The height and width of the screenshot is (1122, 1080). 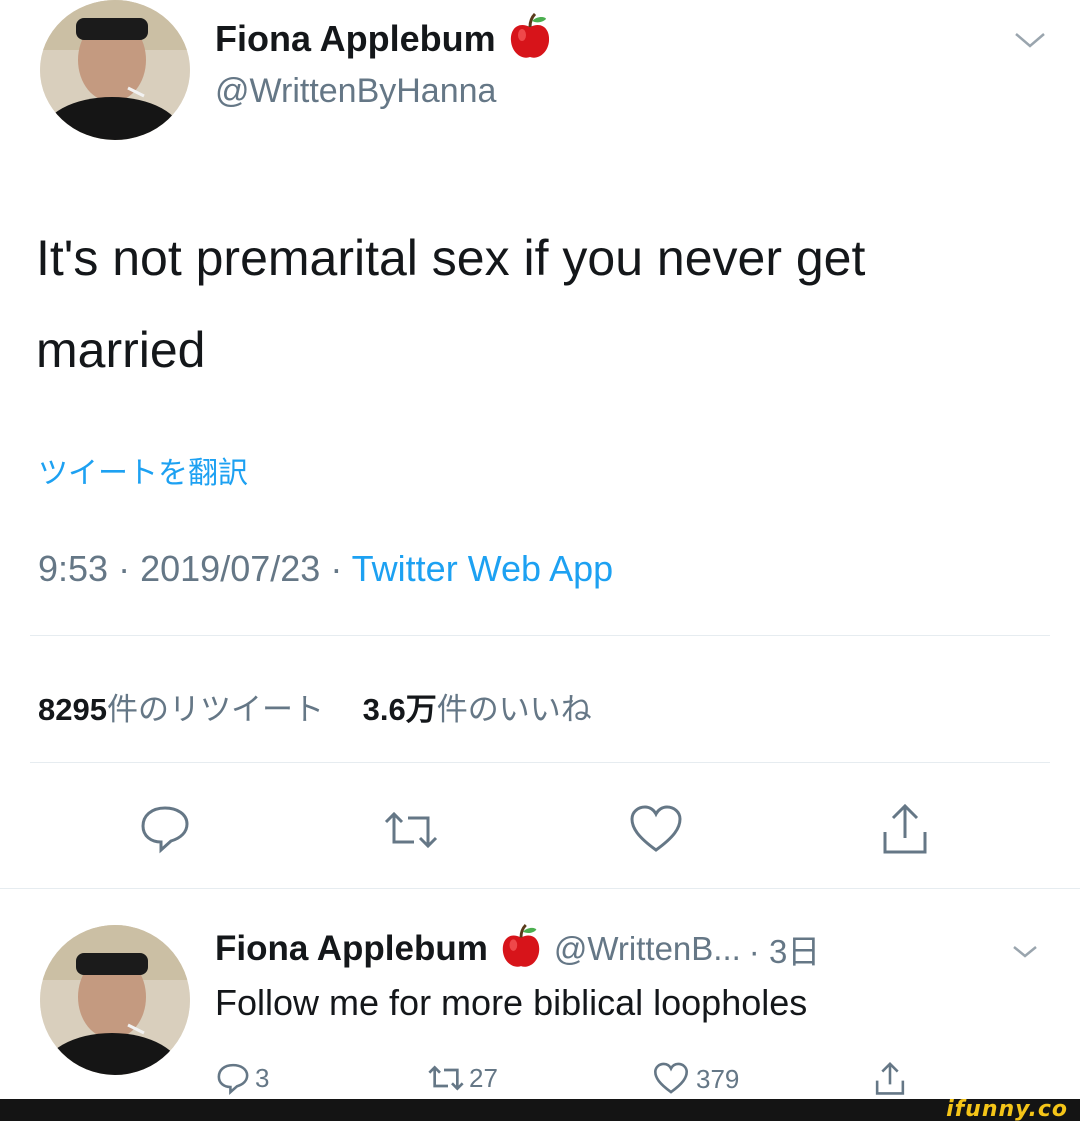 I want to click on like-count: 3.6万, so click(x=399, y=709).